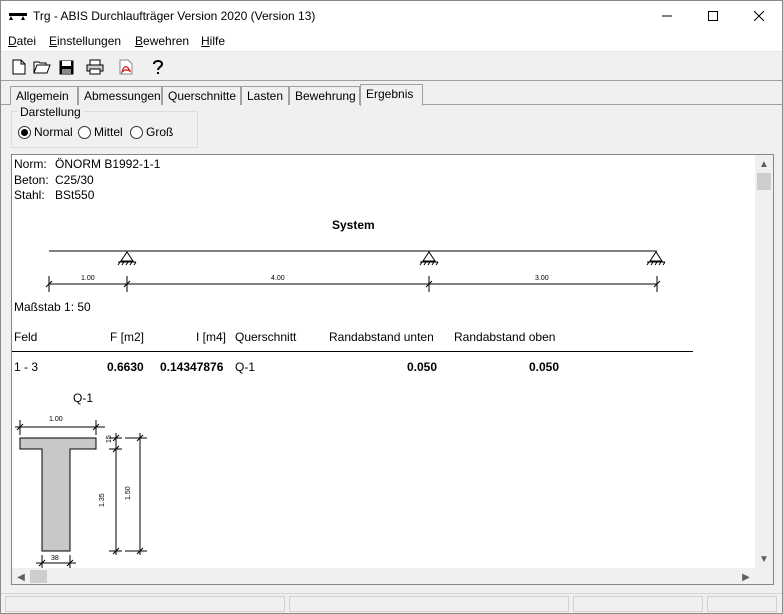 The image size is (783, 614). What do you see at coordinates (211, 337) in the screenshot?
I see `col-header-i: I [m4]` at bounding box center [211, 337].